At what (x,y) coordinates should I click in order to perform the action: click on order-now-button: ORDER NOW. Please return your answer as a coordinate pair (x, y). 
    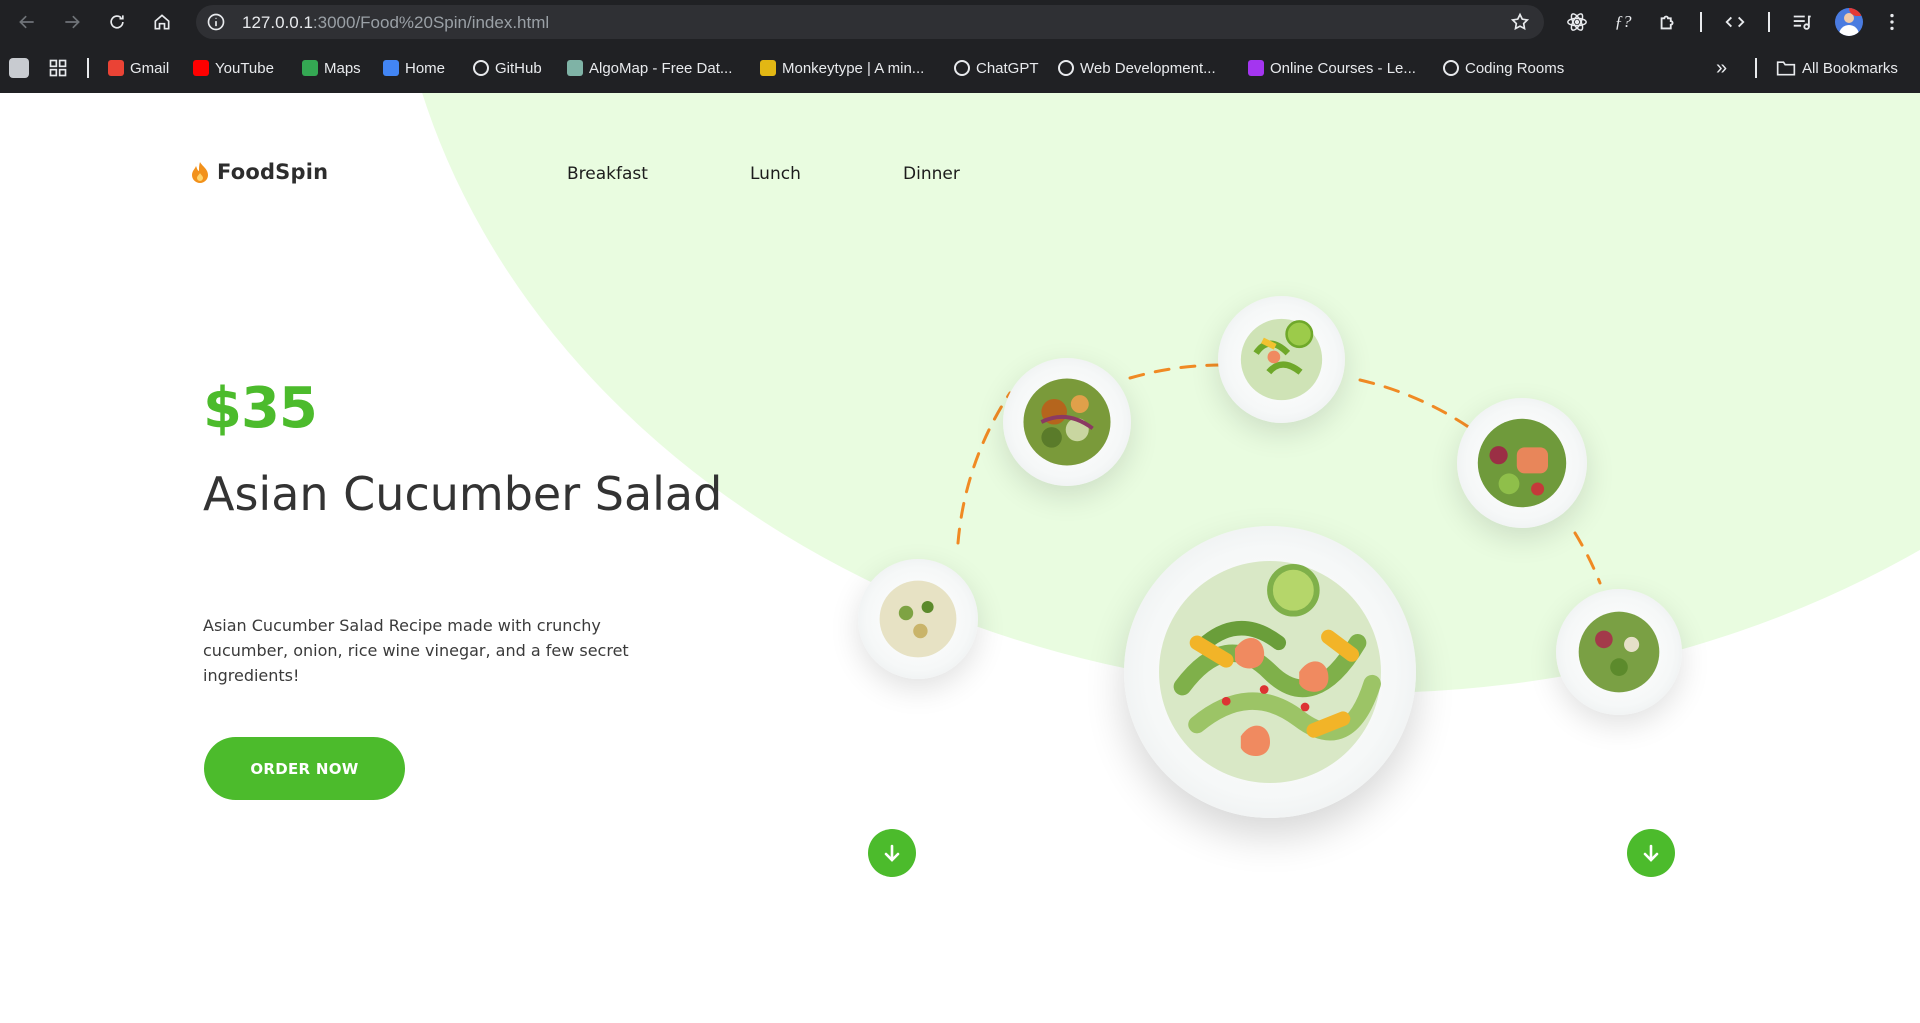
    Looking at the image, I should click on (304, 768).